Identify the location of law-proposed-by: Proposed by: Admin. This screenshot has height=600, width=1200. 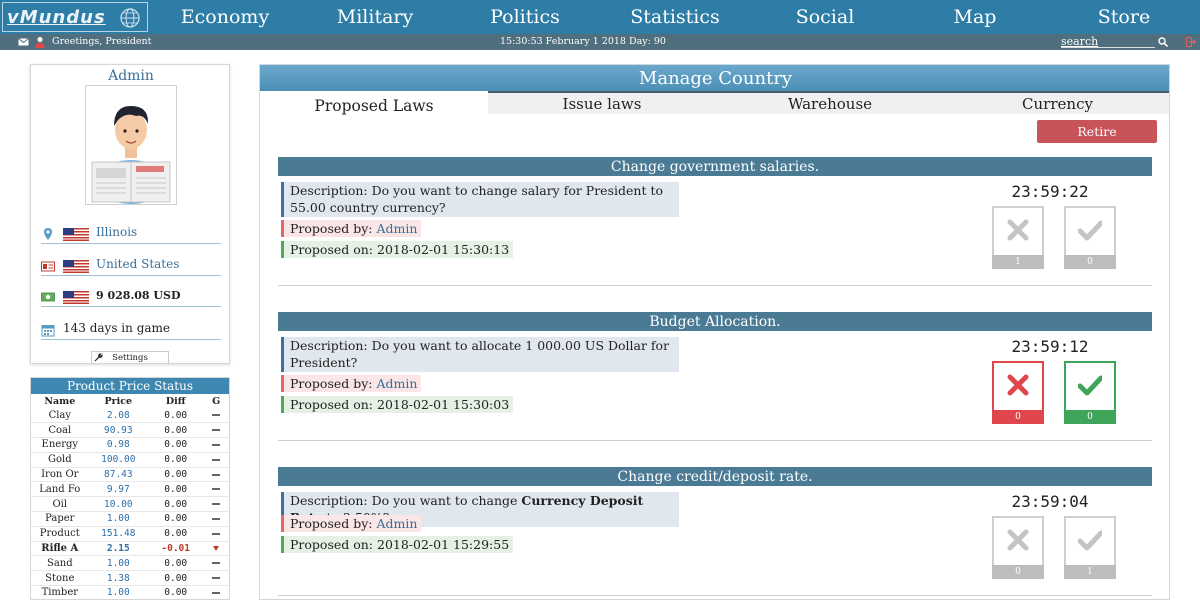
(351, 383).